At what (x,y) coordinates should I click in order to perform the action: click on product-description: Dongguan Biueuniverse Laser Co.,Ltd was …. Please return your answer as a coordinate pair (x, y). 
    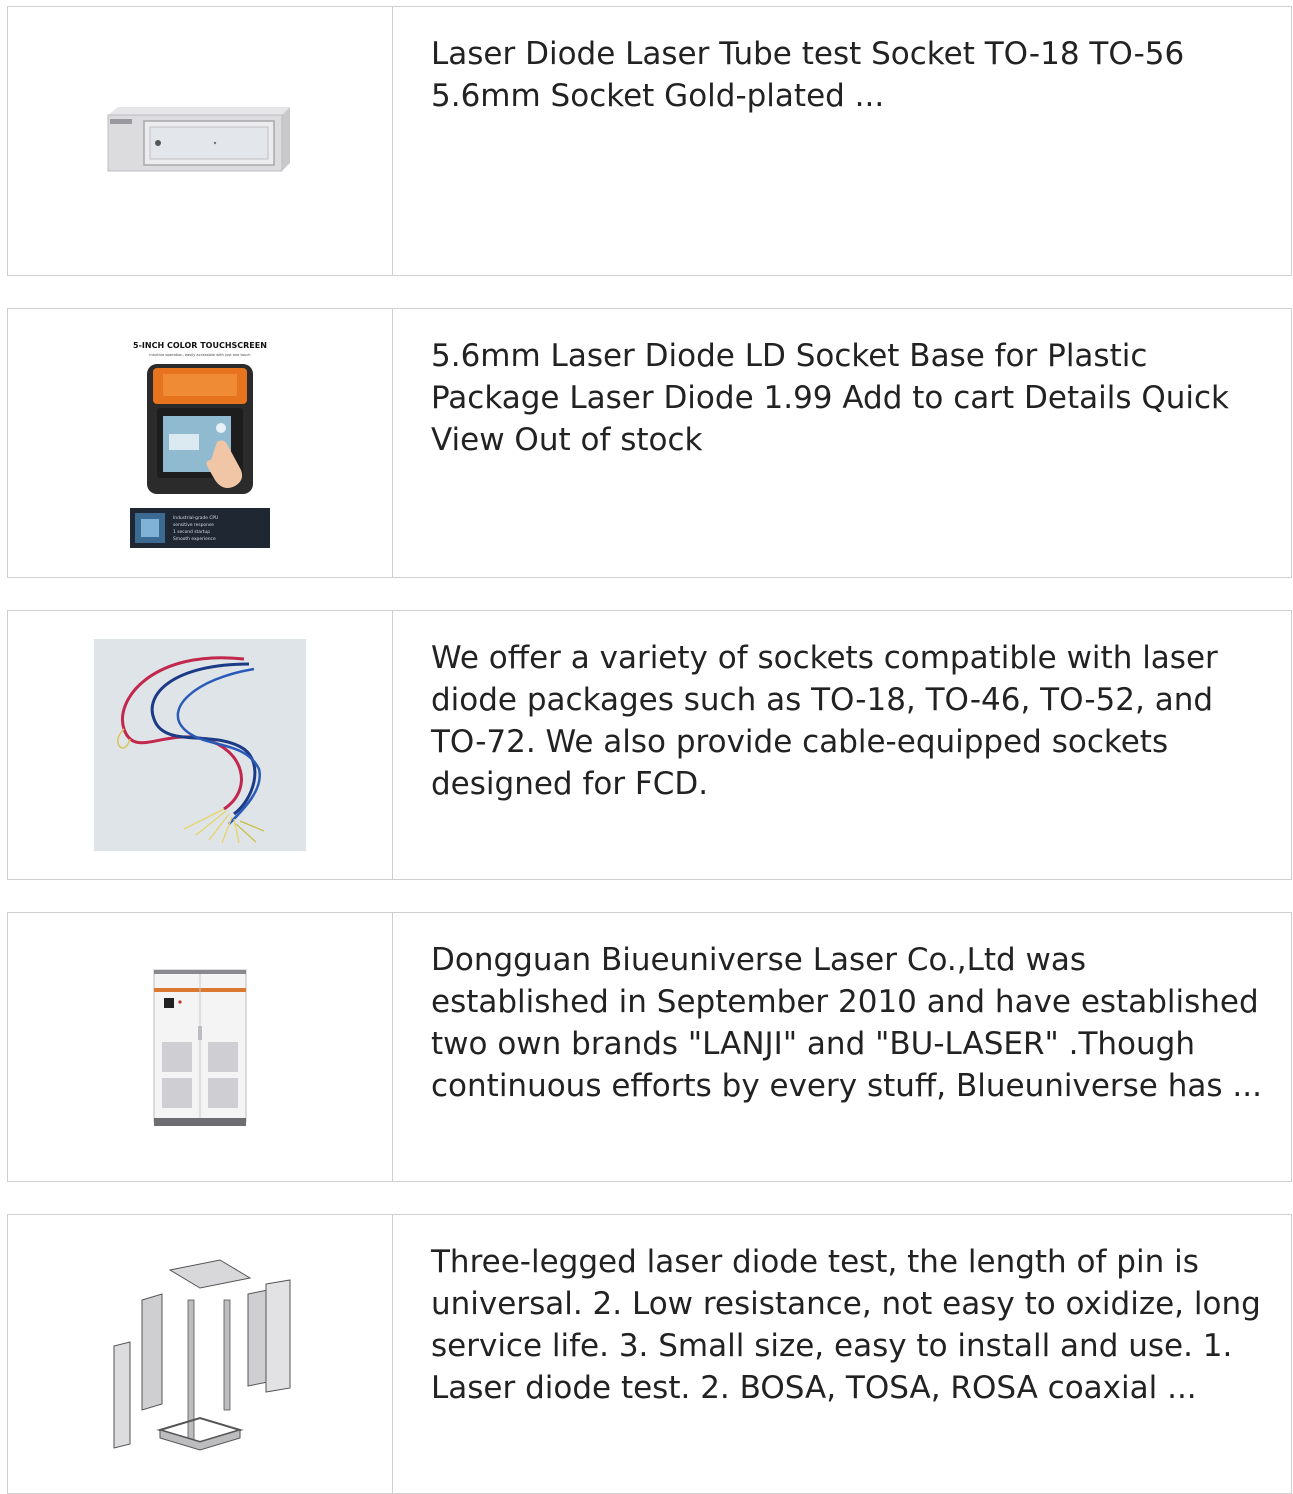
    Looking at the image, I should click on (842, 1047).